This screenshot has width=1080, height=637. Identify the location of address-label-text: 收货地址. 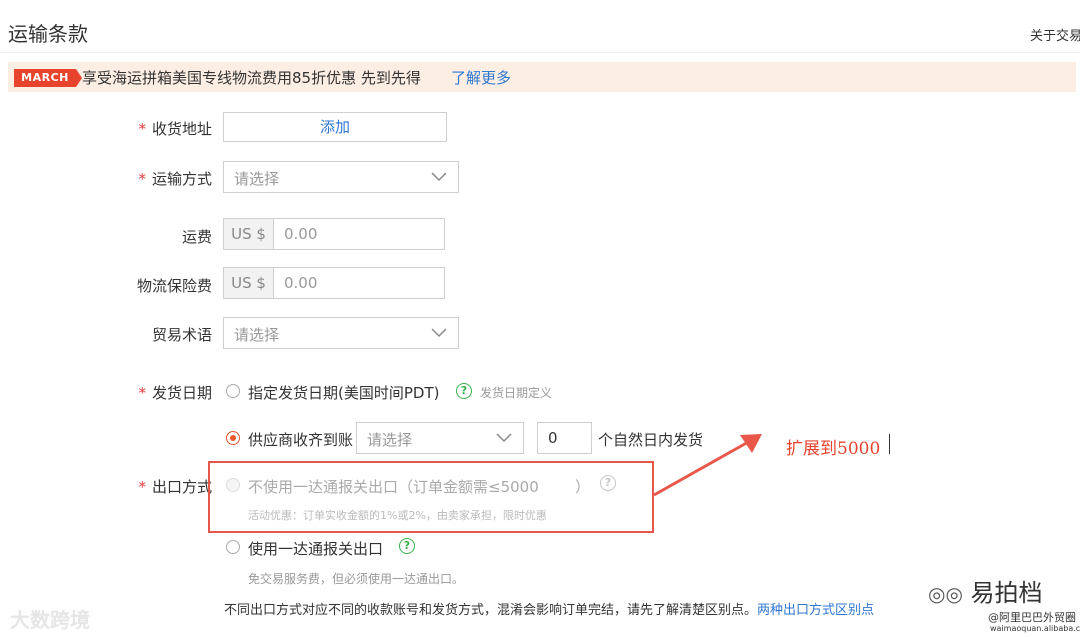
(181, 129).